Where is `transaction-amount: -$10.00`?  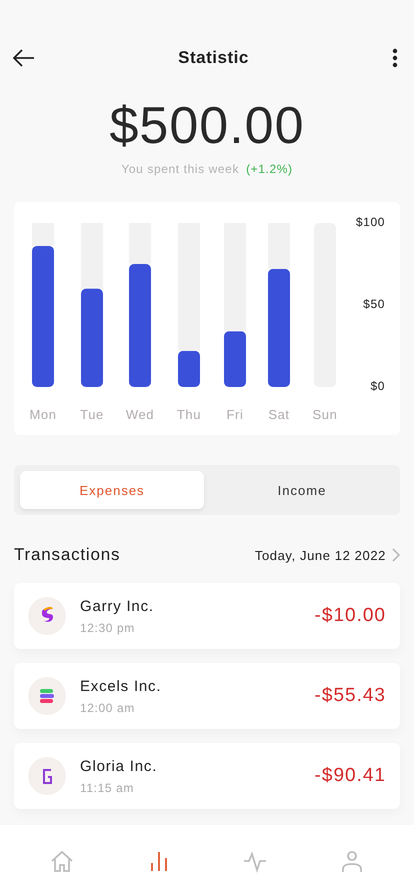
transaction-amount: -$10.00 is located at coordinates (350, 616).